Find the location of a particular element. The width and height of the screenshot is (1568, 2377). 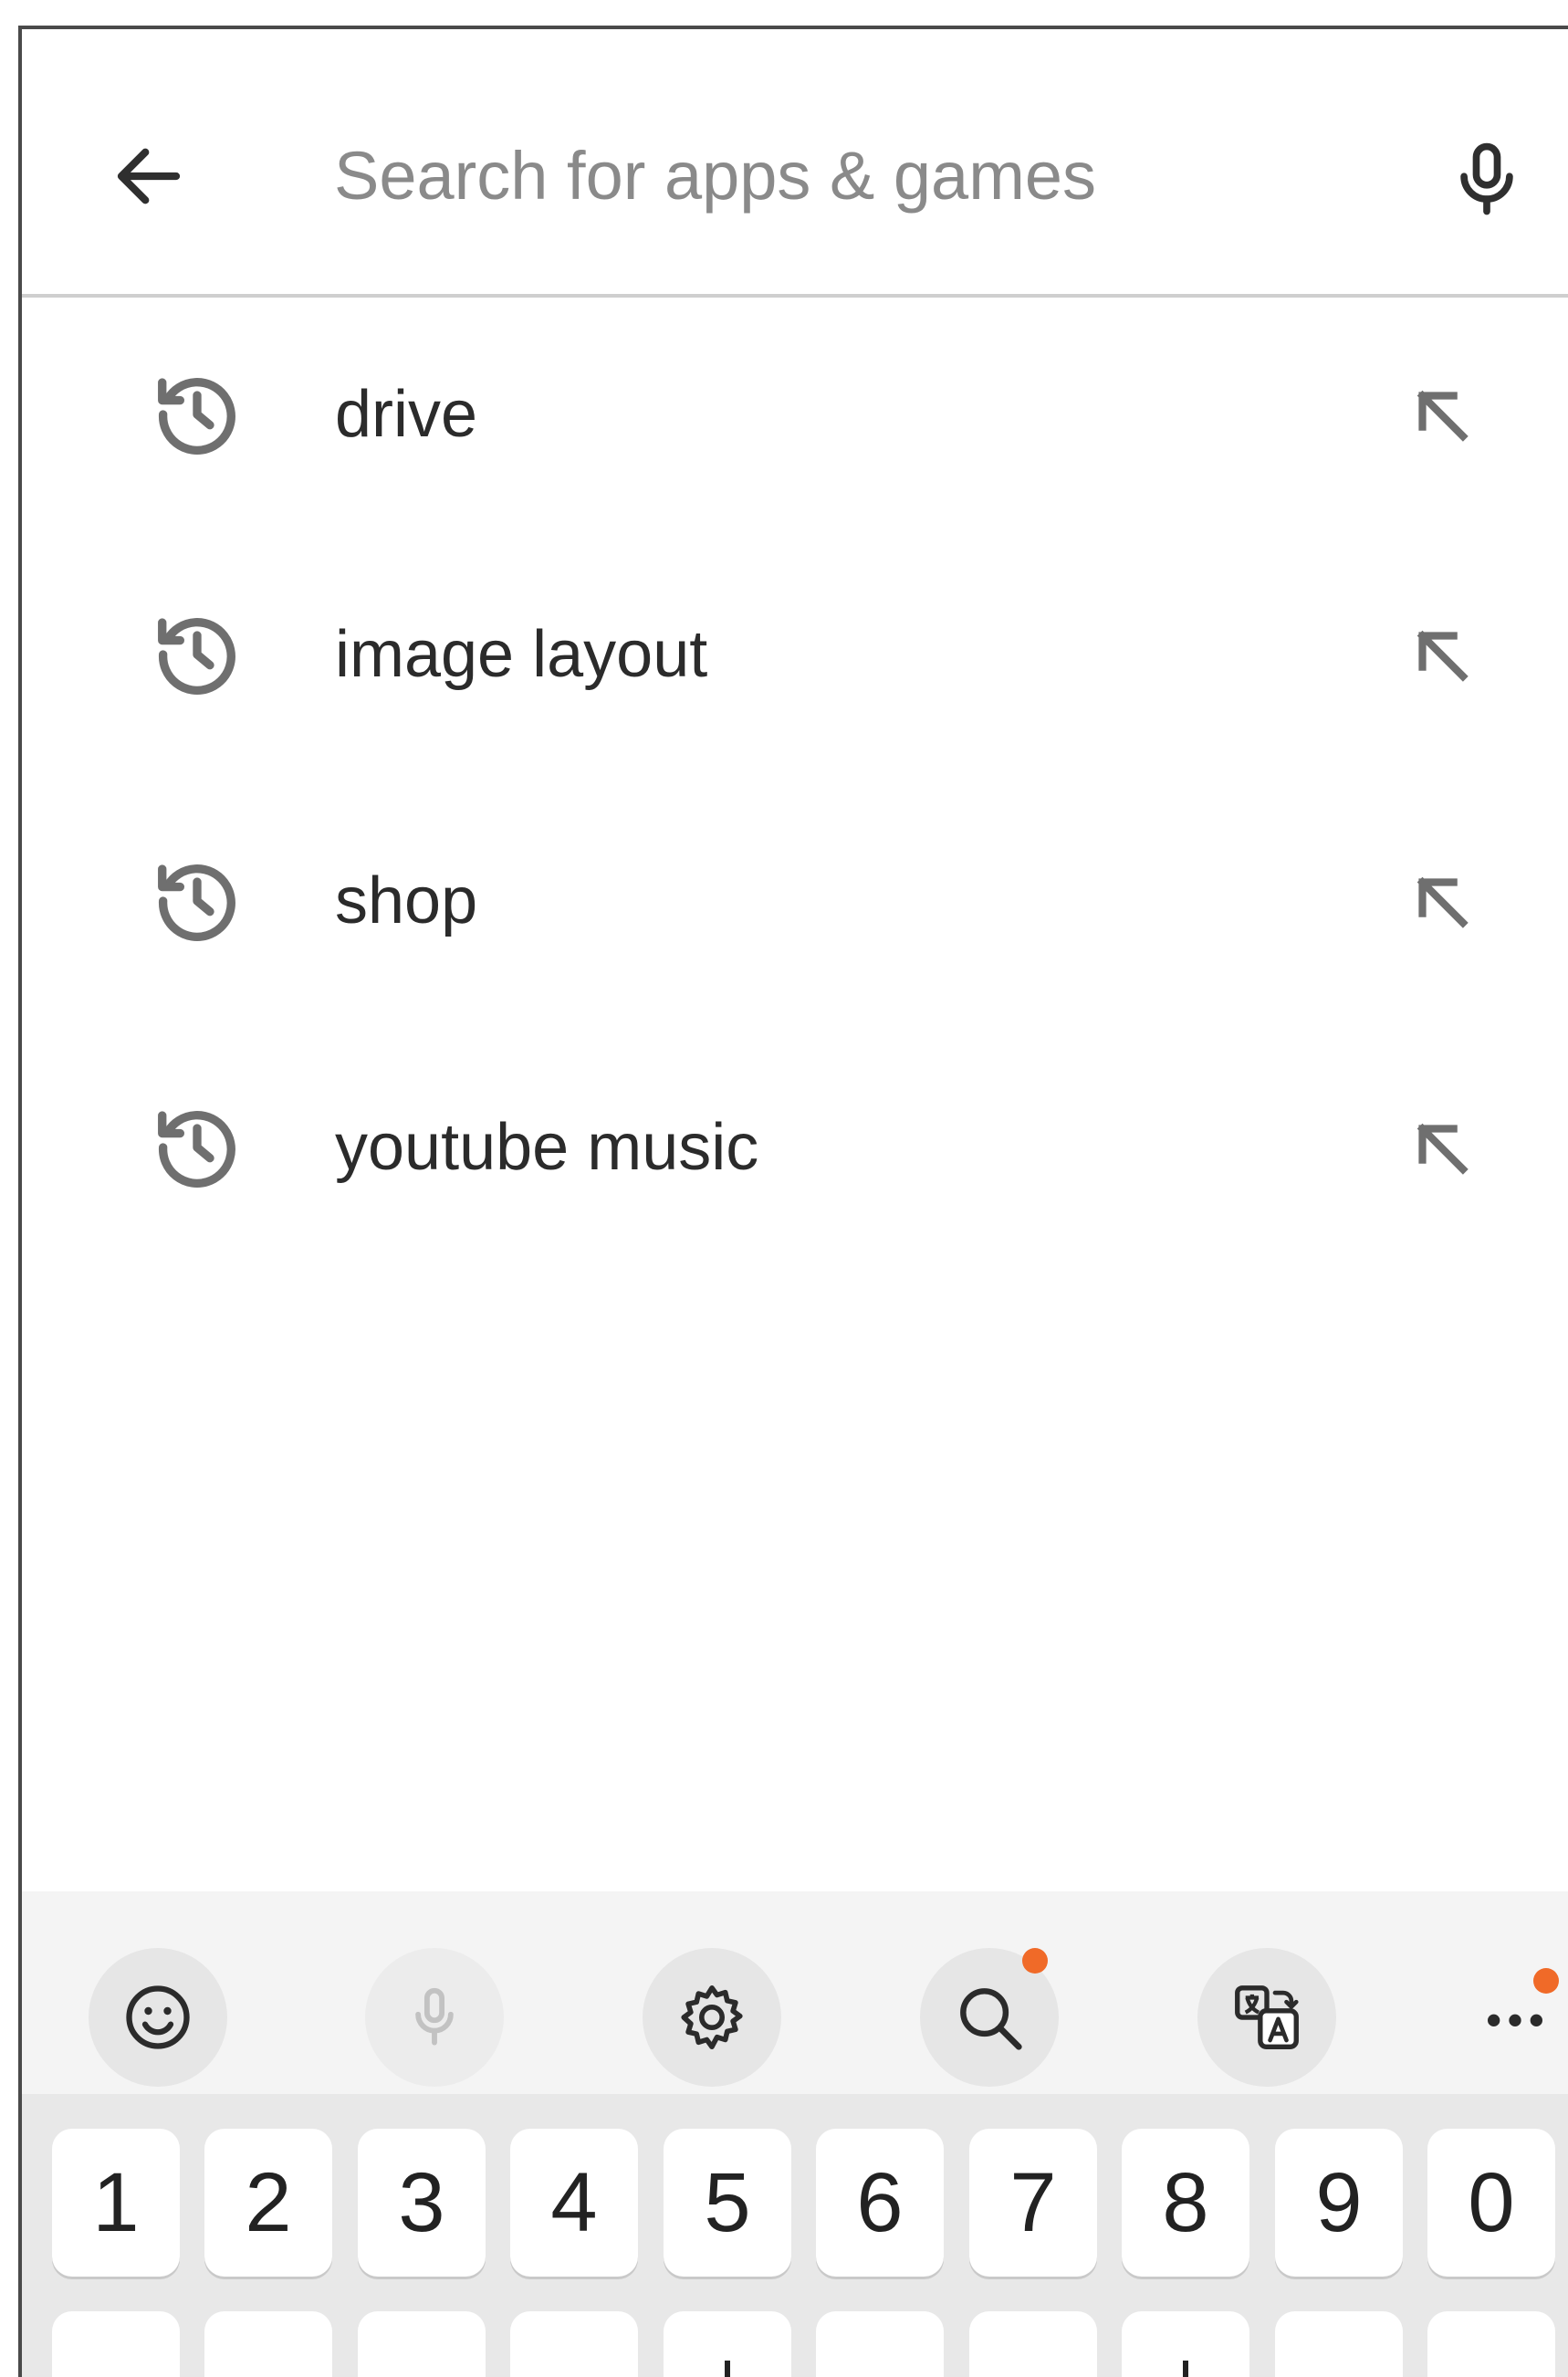

suggestion-item: drive is located at coordinates (795, 414).